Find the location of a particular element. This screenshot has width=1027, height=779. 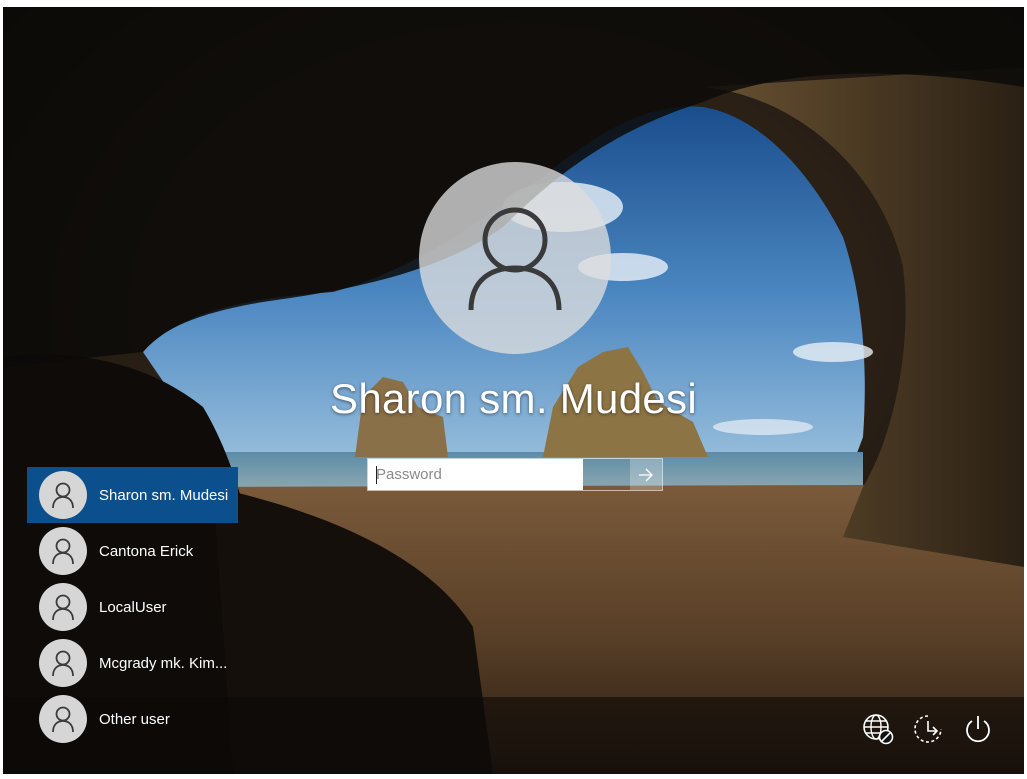

user-item-cantona: Cantona Erick is located at coordinates (132, 551).